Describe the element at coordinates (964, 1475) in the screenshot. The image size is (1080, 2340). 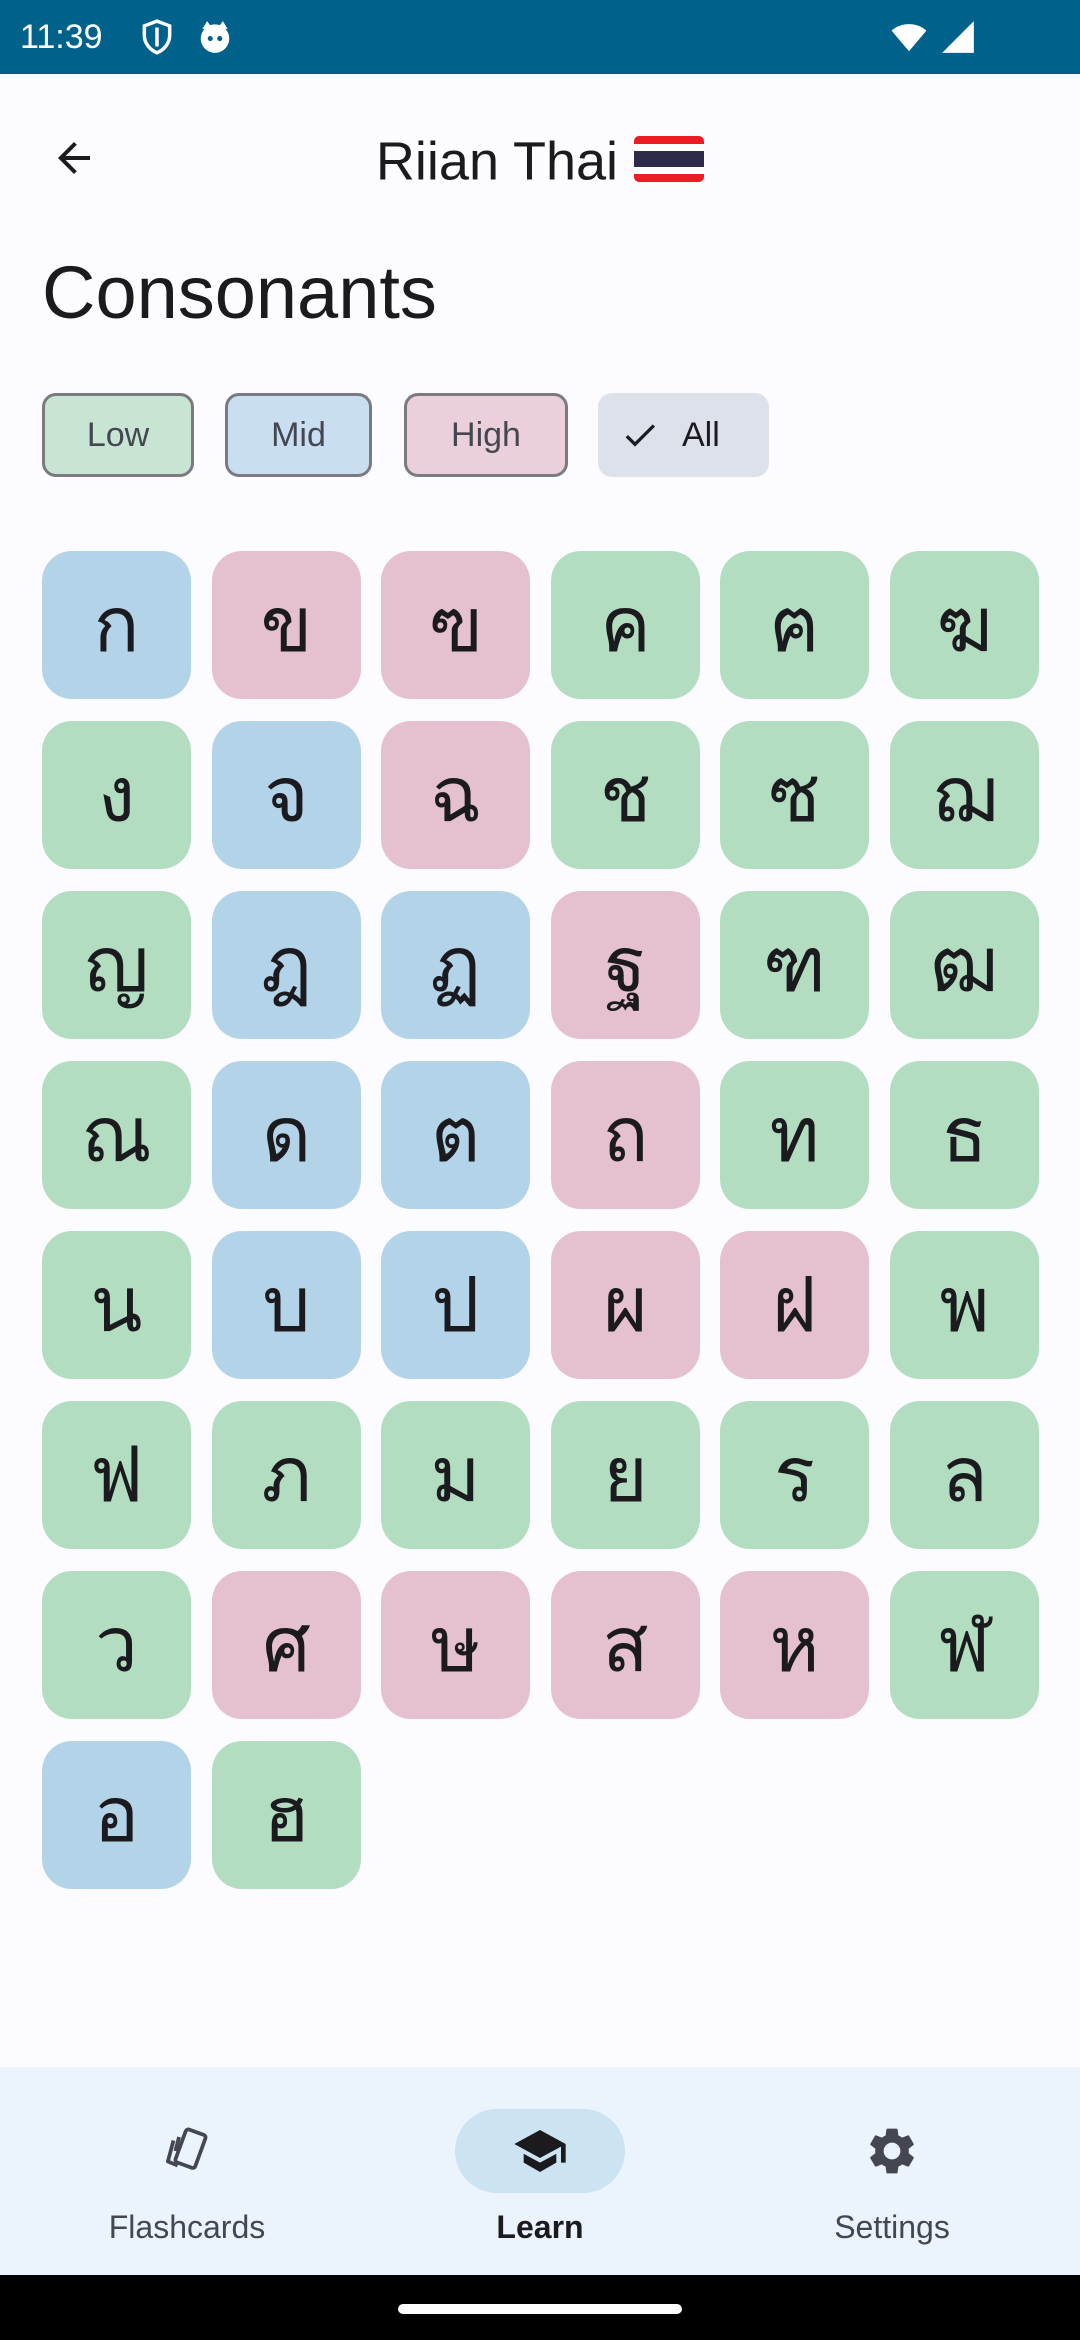
I see `consonant-tile: ล` at that location.